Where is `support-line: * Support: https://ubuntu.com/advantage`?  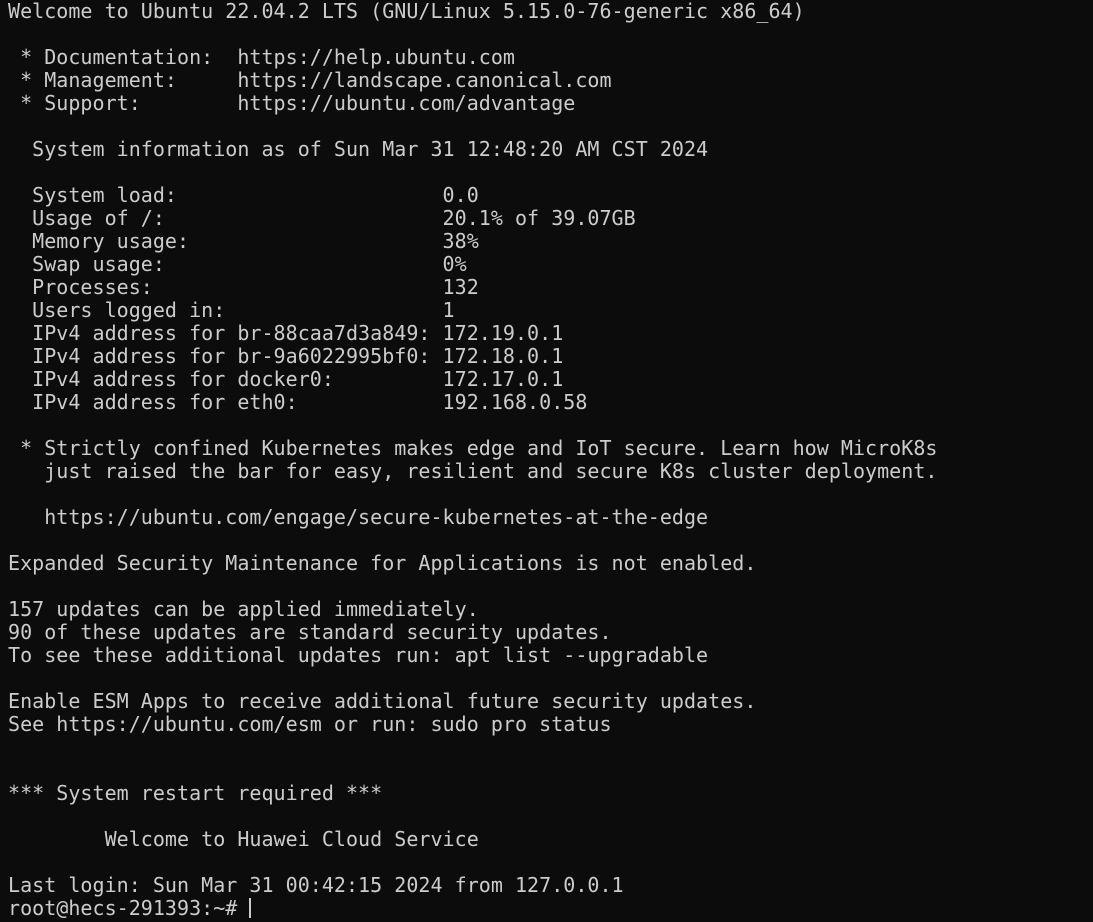 support-line: * Support: https://ubuntu.com/advantage is located at coordinates (292, 103).